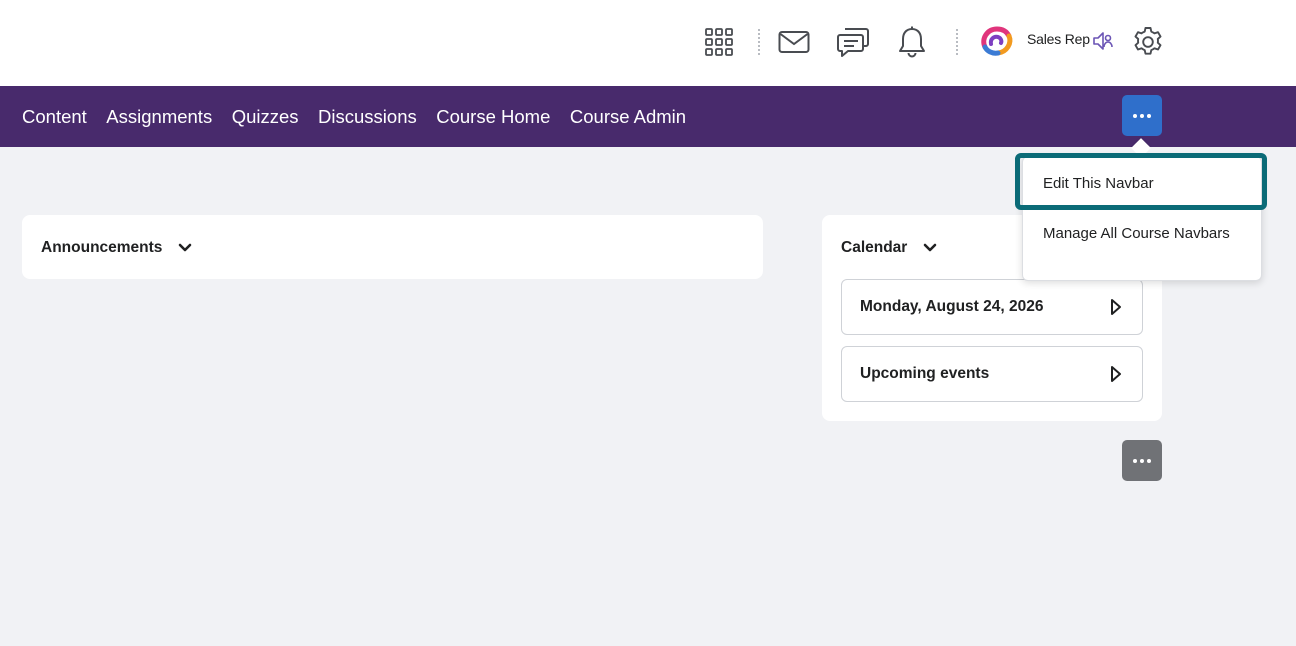 This screenshot has width=1296, height=646. Describe the element at coordinates (102, 247) in the screenshot. I see `announcements-title: Announcements` at that location.